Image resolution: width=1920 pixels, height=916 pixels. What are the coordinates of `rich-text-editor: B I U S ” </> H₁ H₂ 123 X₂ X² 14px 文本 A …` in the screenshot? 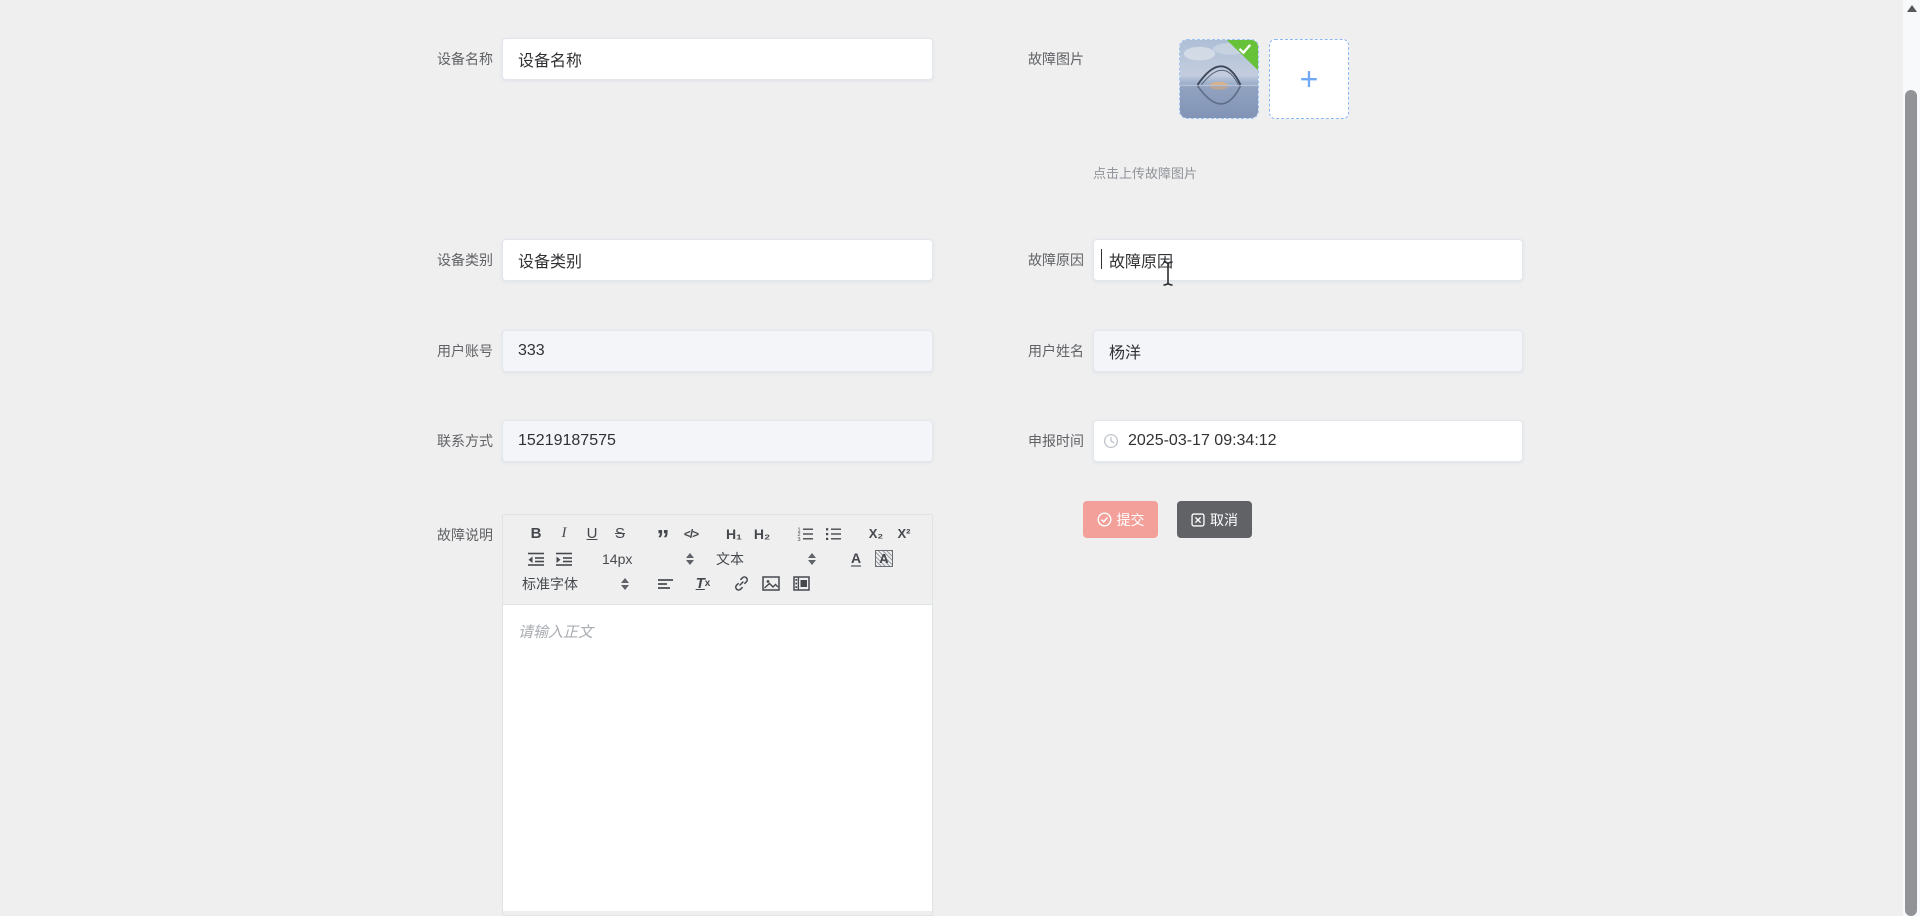 It's located at (717, 715).